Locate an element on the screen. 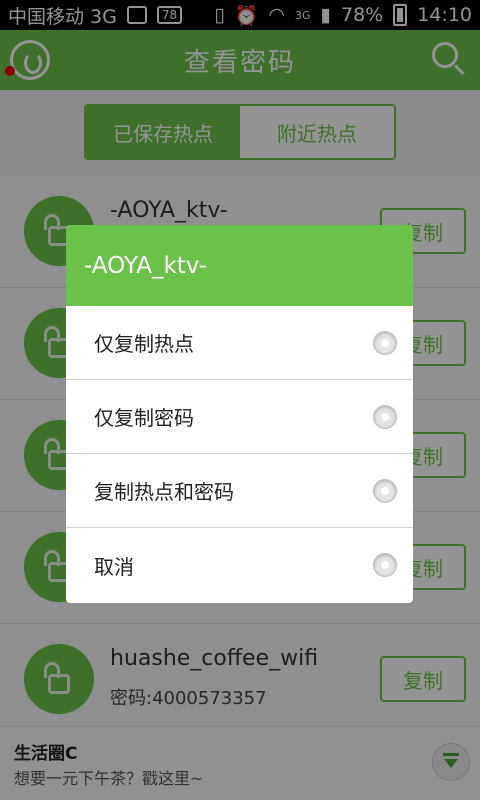 The height and width of the screenshot is (800, 480). option-label: 复制热点和密码 is located at coordinates (164, 492).